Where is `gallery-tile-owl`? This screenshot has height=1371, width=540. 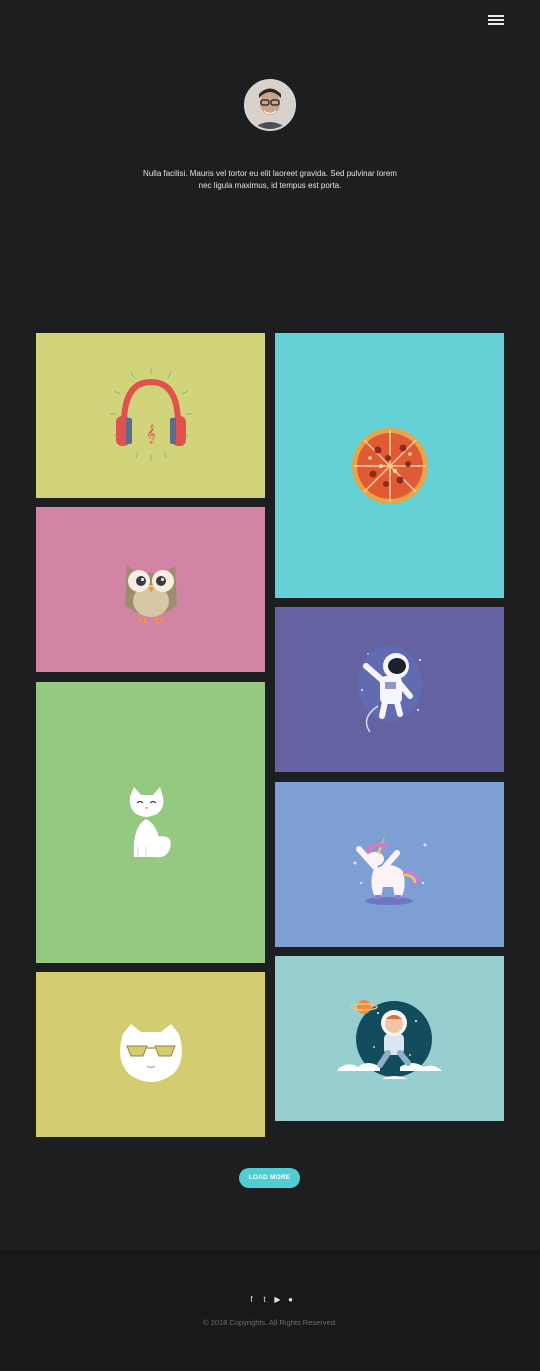 gallery-tile-owl is located at coordinates (150, 589).